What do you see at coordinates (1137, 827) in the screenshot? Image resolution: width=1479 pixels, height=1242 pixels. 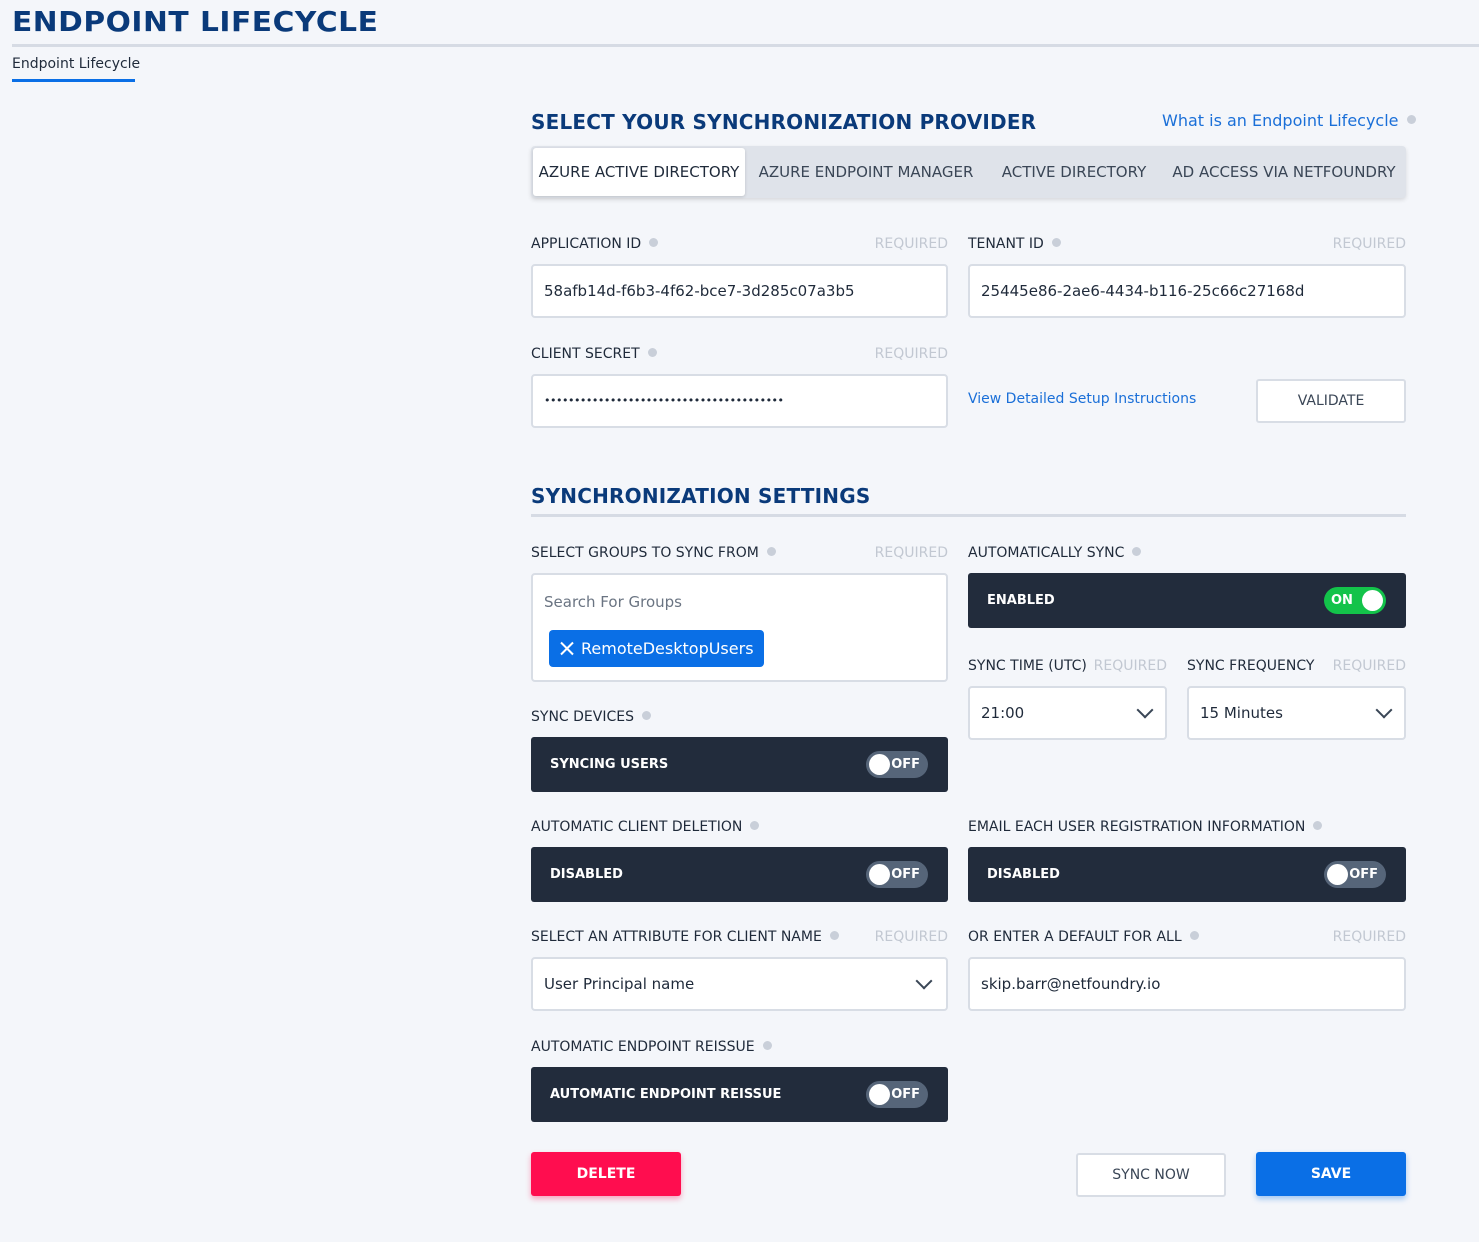 I see `email-registration-label-text: EMAIL EACH USER REGISTRATION INFORMATION` at bounding box center [1137, 827].